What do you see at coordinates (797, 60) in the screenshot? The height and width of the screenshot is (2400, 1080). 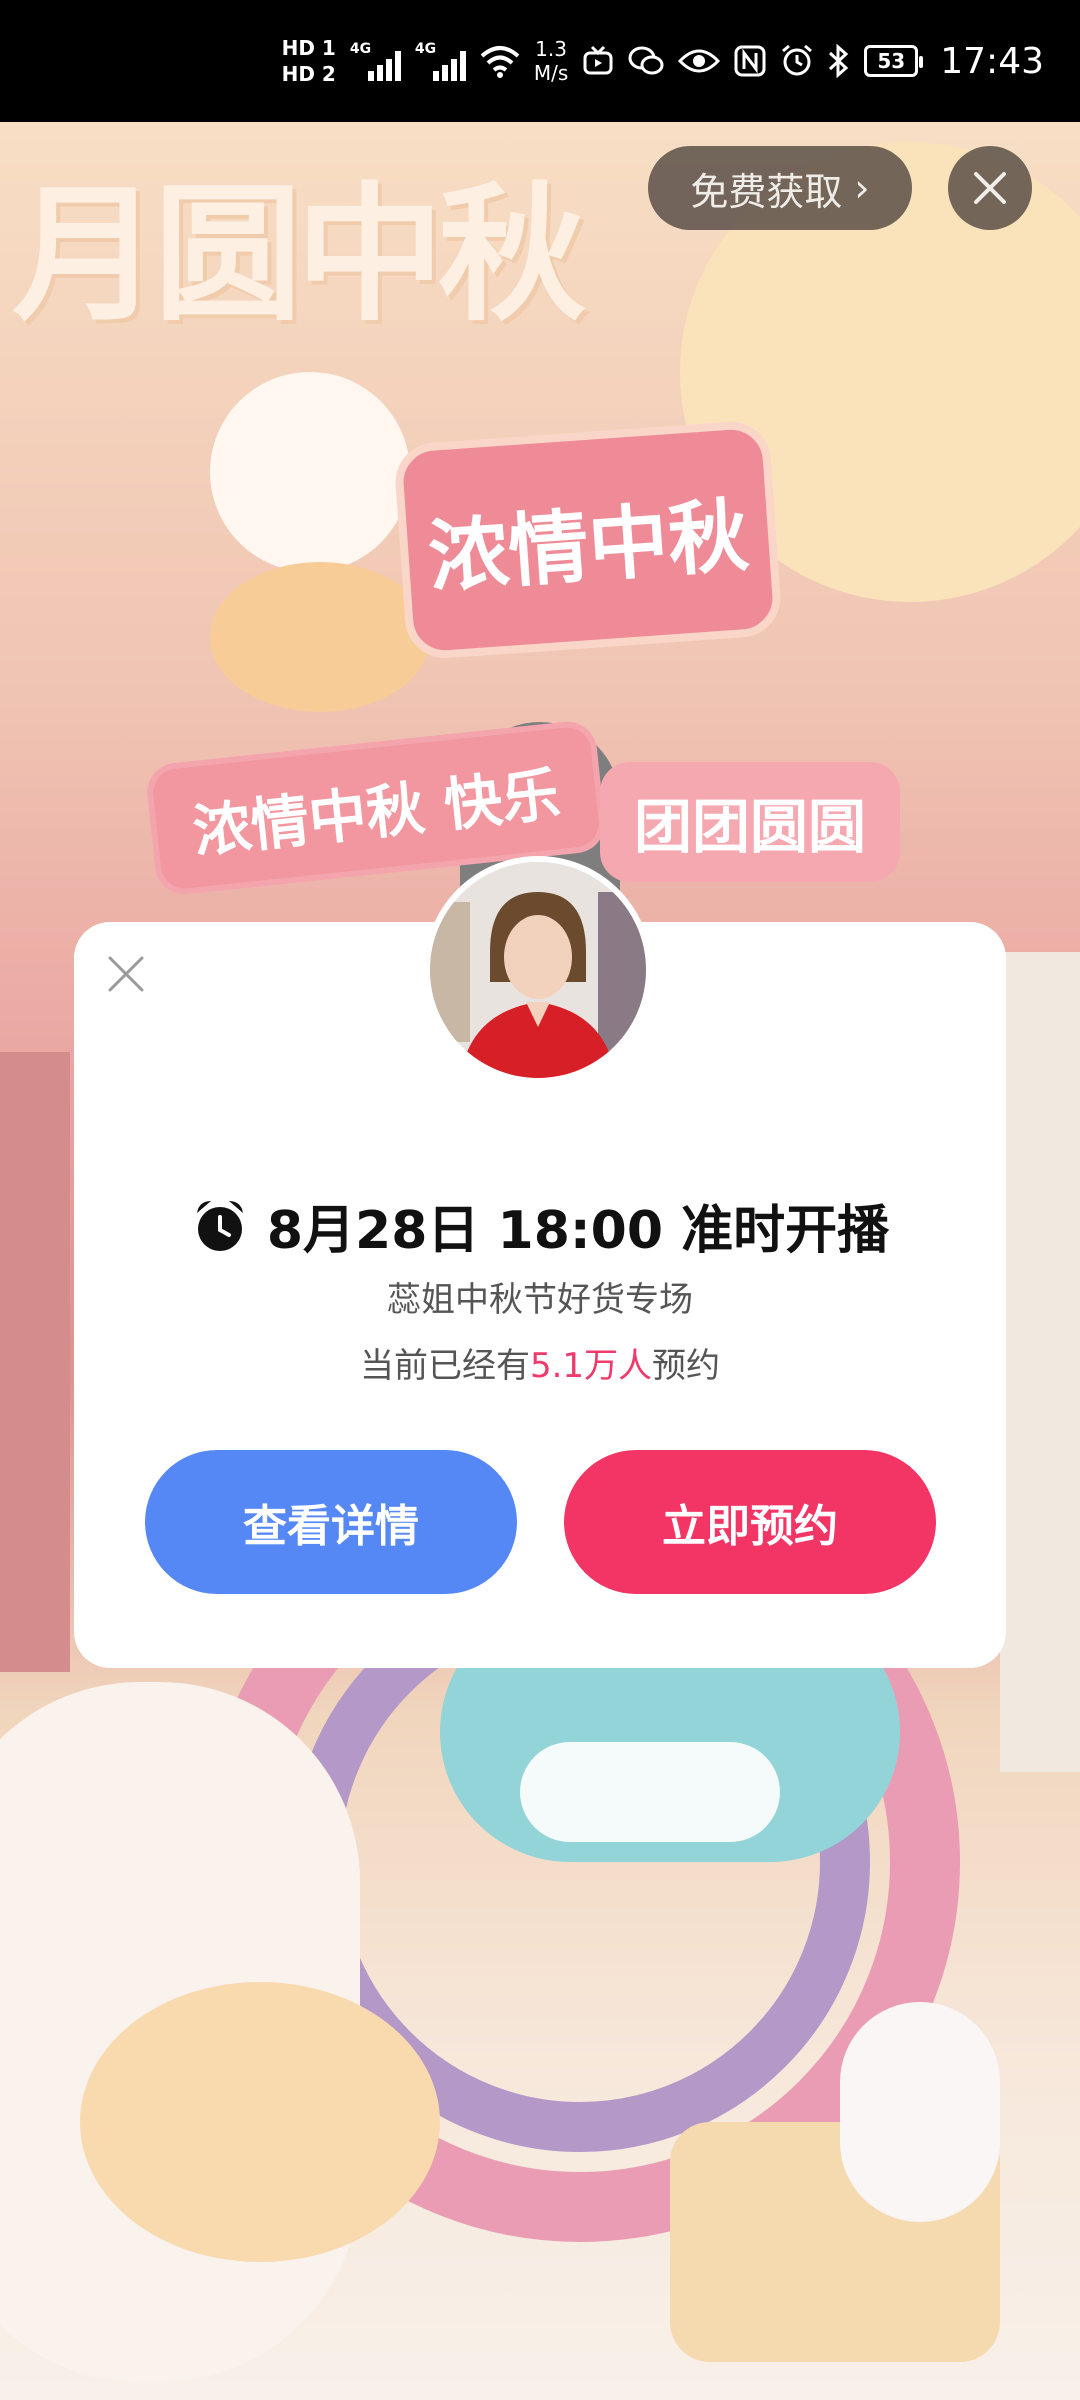 I see `alarm-status-icon` at bounding box center [797, 60].